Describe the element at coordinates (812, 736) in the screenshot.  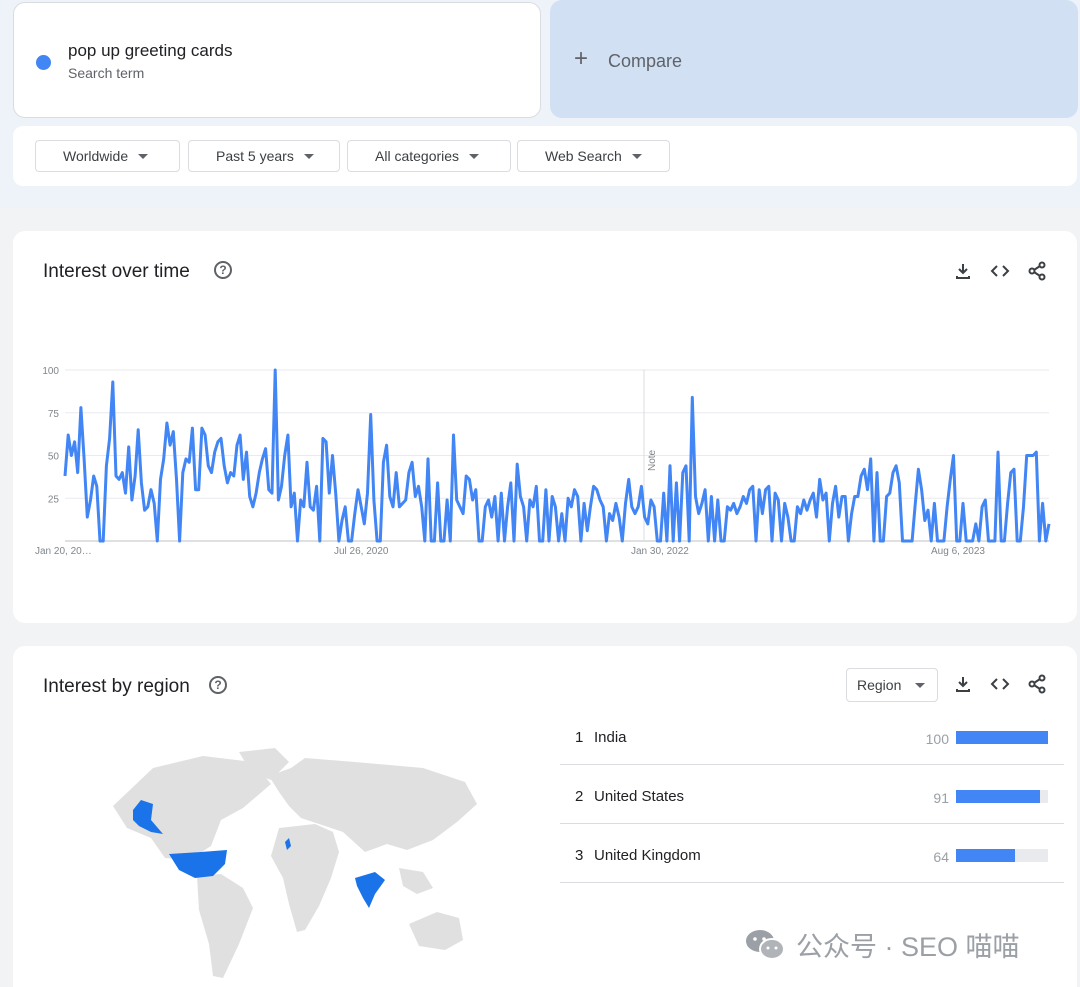
I see `region-row: 1 India 100` at that location.